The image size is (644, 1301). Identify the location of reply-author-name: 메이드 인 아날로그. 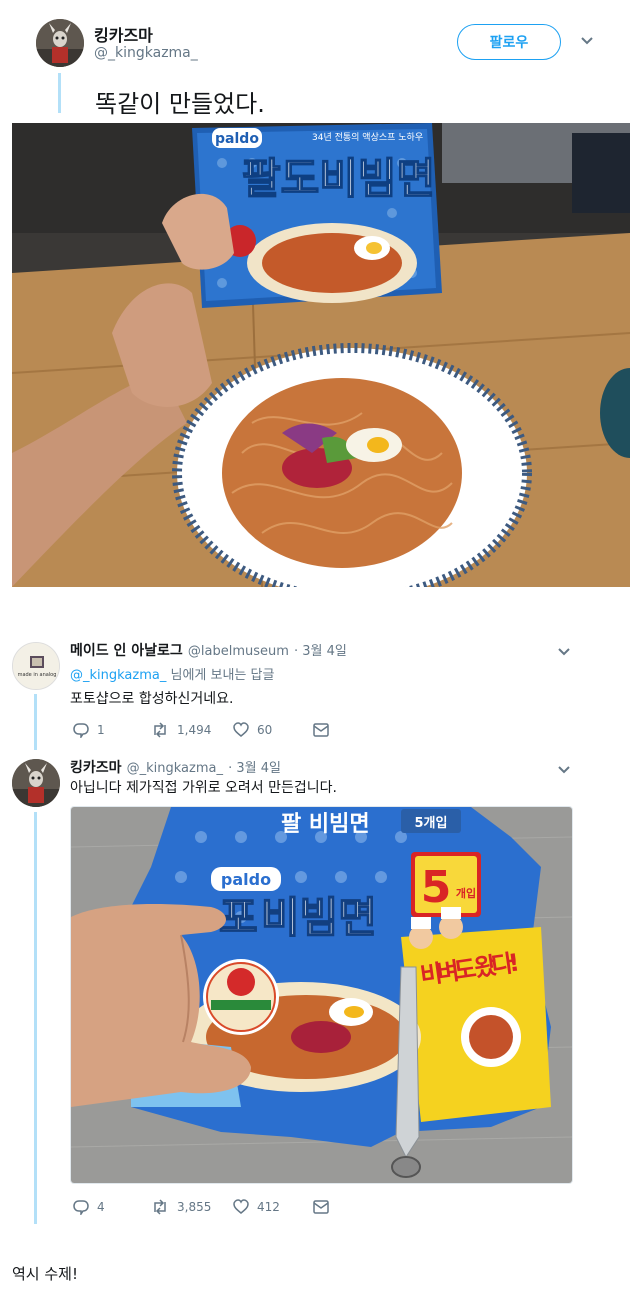
(126, 651).